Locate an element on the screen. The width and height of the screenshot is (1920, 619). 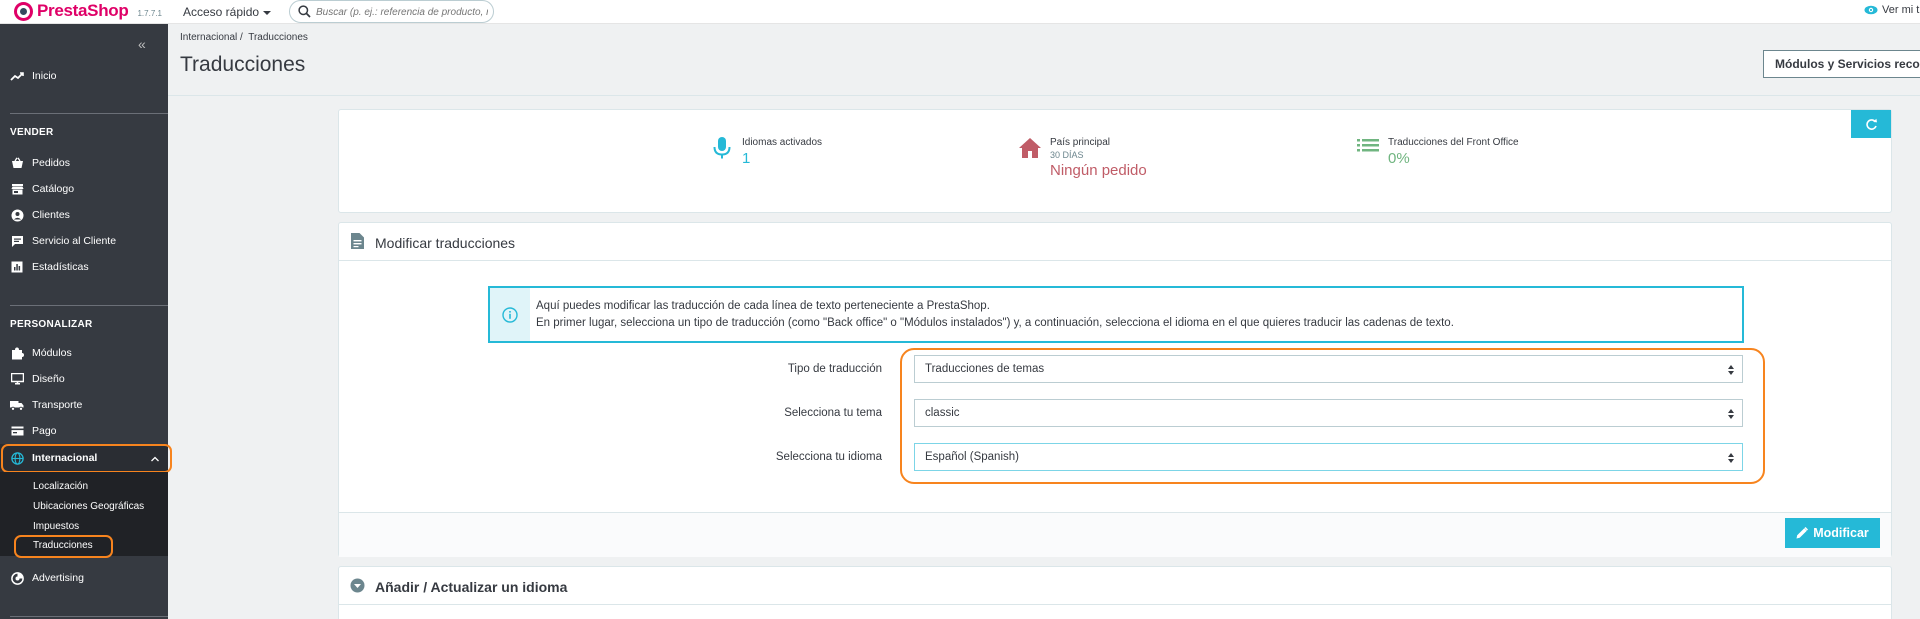
sidebar-item-label: Clientes is located at coordinates (51, 215).